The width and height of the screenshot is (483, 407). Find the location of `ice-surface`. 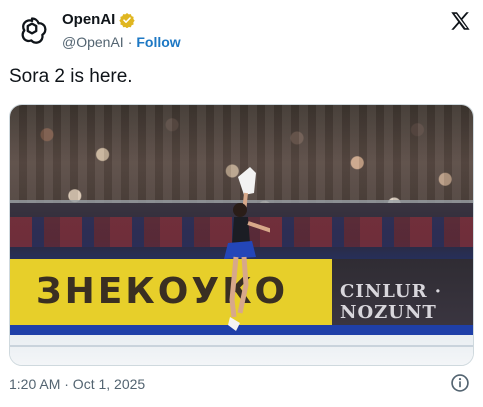

ice-surface is located at coordinates (241, 350).